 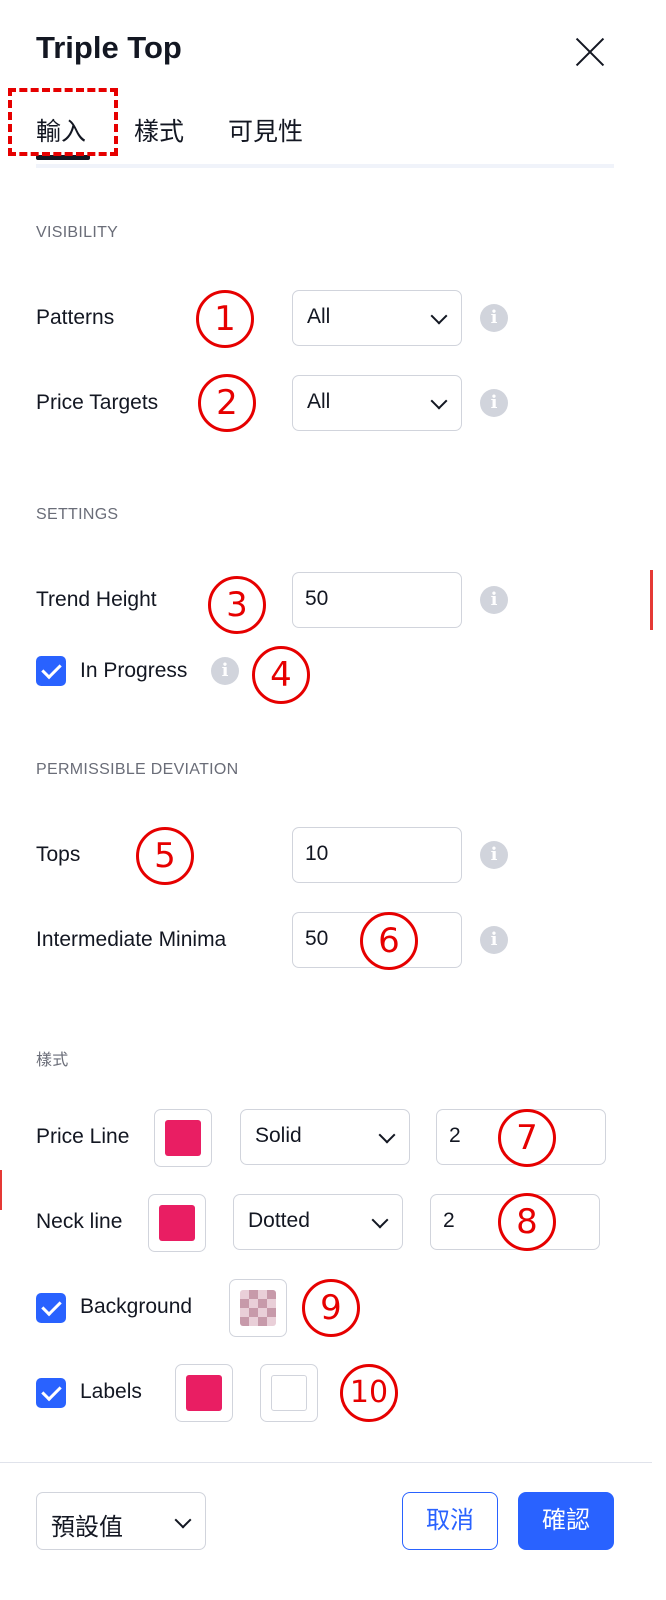 What do you see at coordinates (527, 1222) in the screenshot?
I see `annotation-8: 8` at bounding box center [527, 1222].